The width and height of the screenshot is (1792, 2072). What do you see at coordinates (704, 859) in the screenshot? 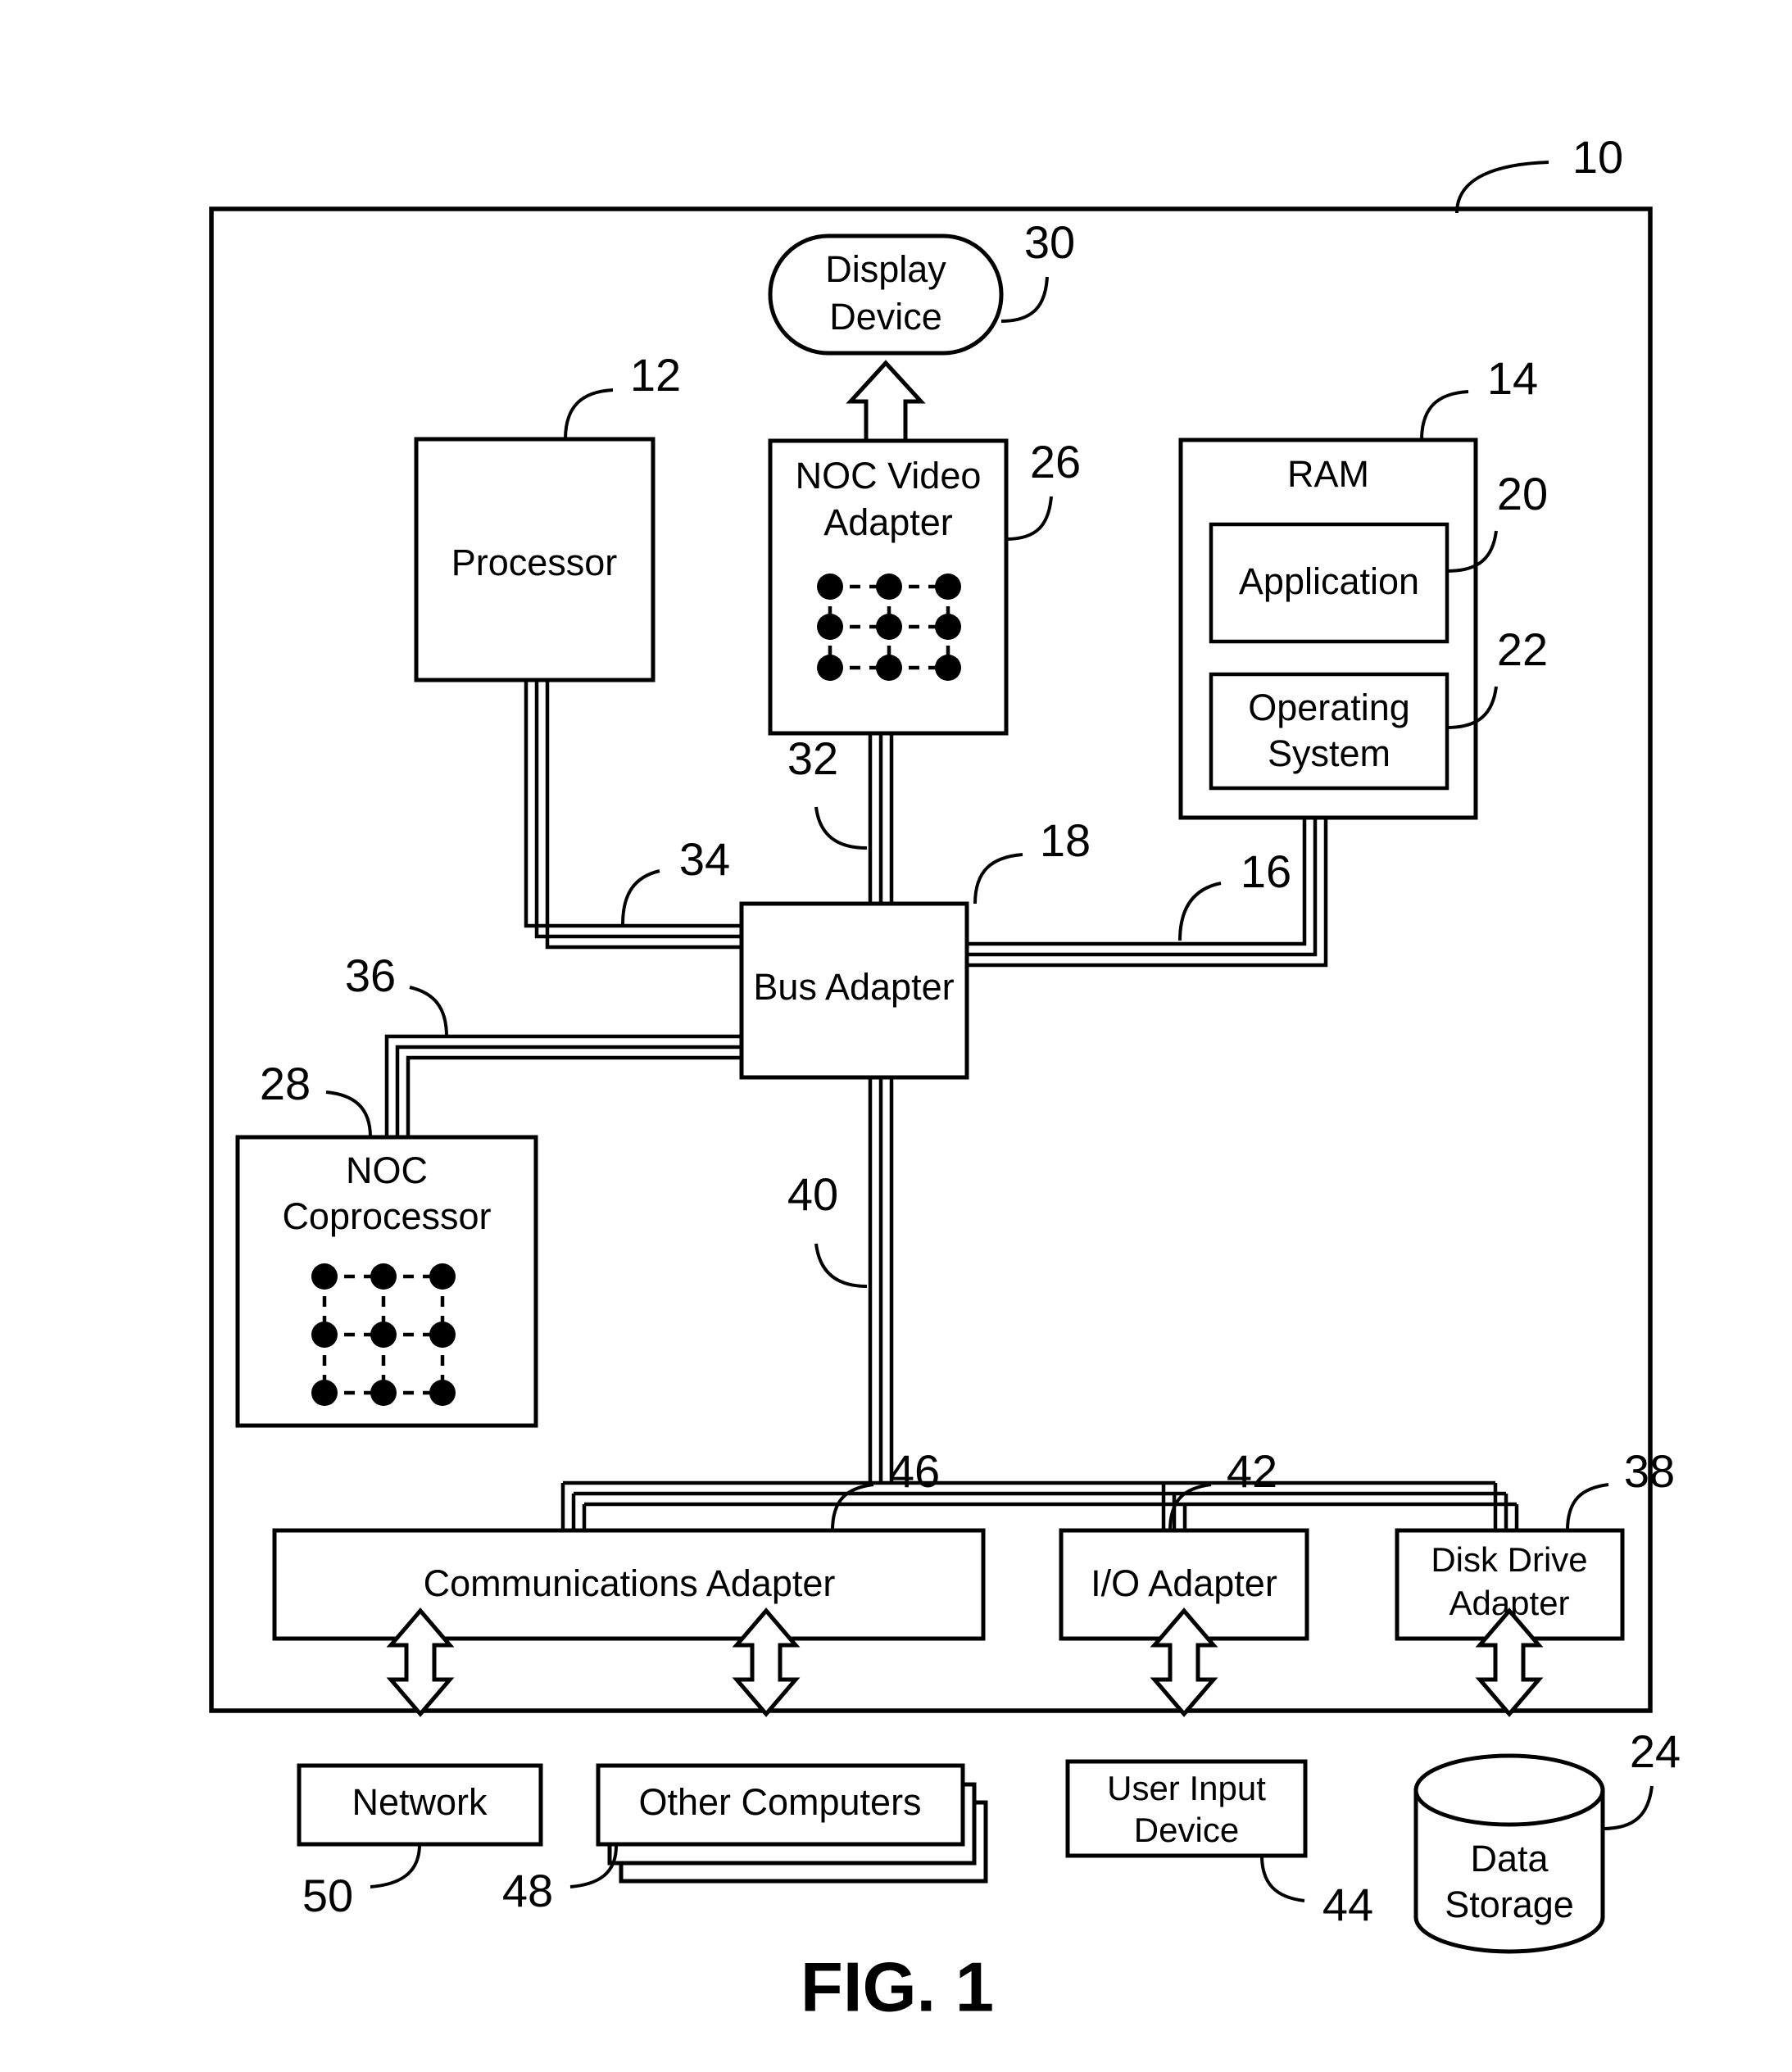
I see `ref-number-34: 34` at bounding box center [704, 859].